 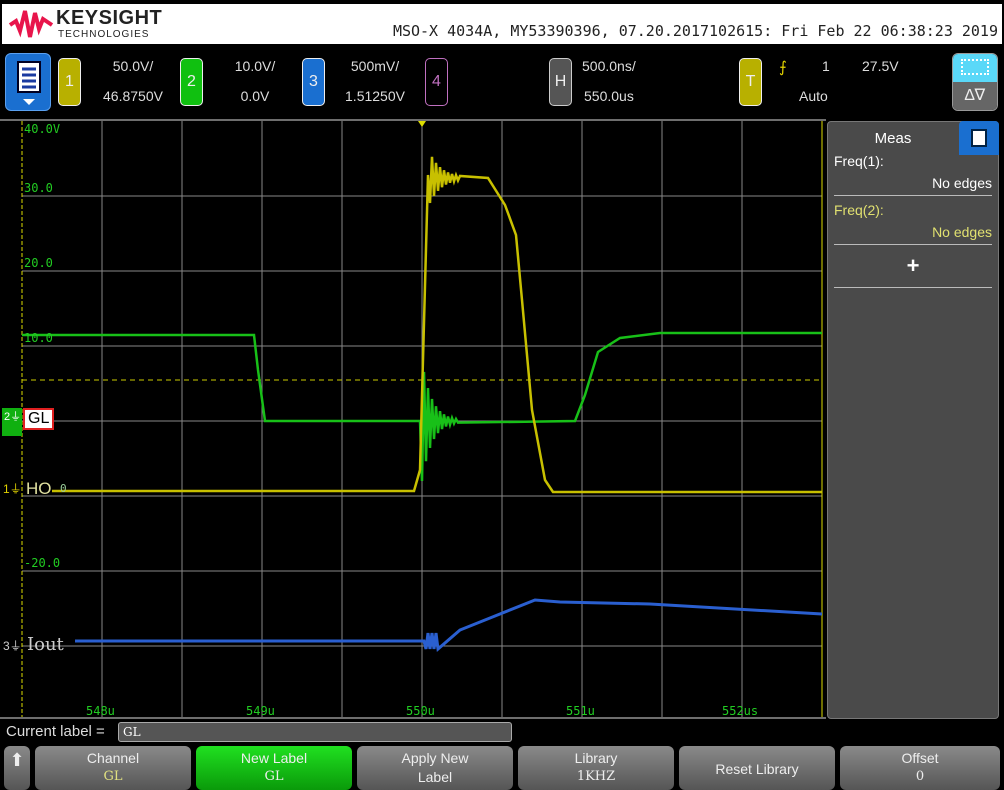 I want to click on softkey-channel: Channel GL, so click(x=113, y=768).